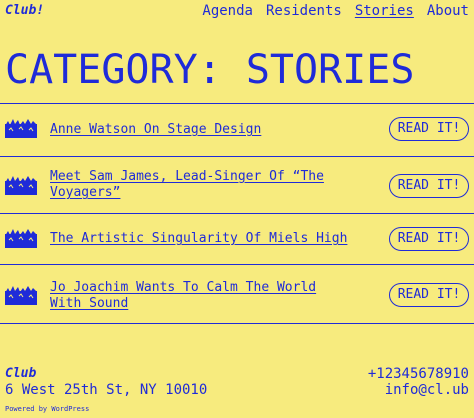 The height and width of the screenshot is (418, 474). I want to click on site-header: Club! Agenda Residents Stories About, so click(237, 12).